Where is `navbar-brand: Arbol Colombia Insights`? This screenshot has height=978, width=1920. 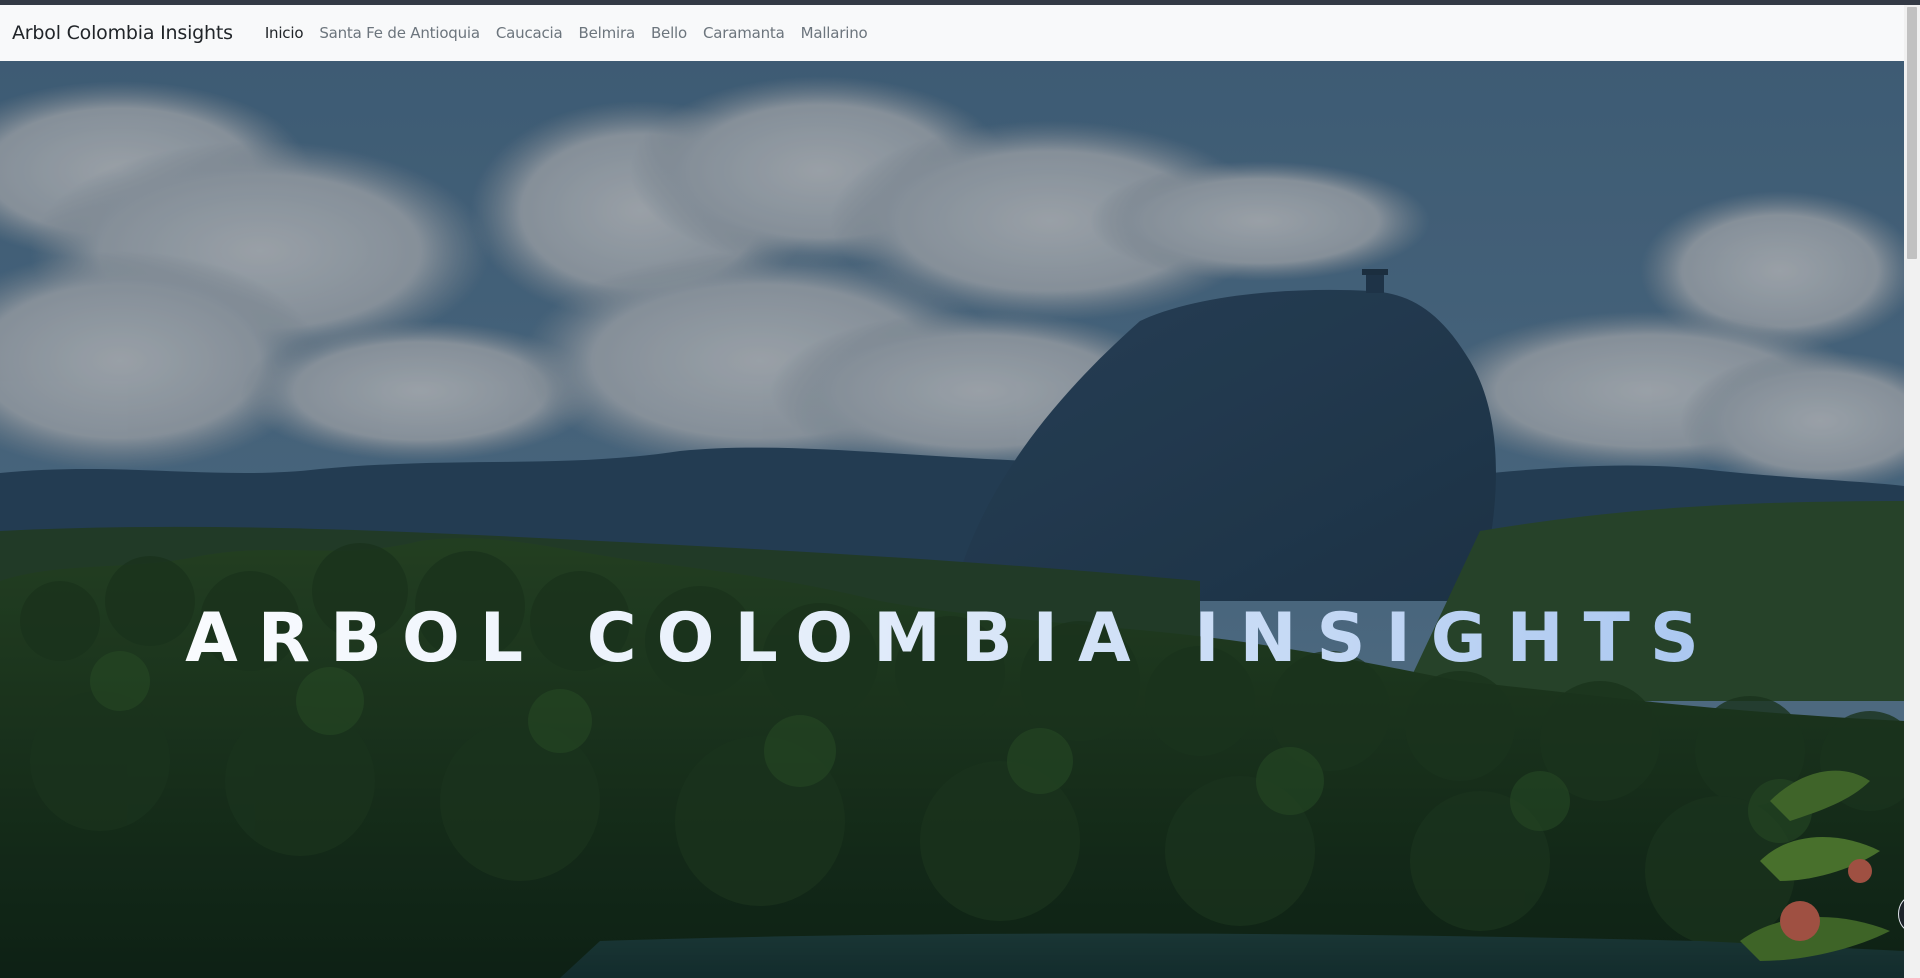
navbar-brand: Arbol Colombia Insights is located at coordinates (122, 33).